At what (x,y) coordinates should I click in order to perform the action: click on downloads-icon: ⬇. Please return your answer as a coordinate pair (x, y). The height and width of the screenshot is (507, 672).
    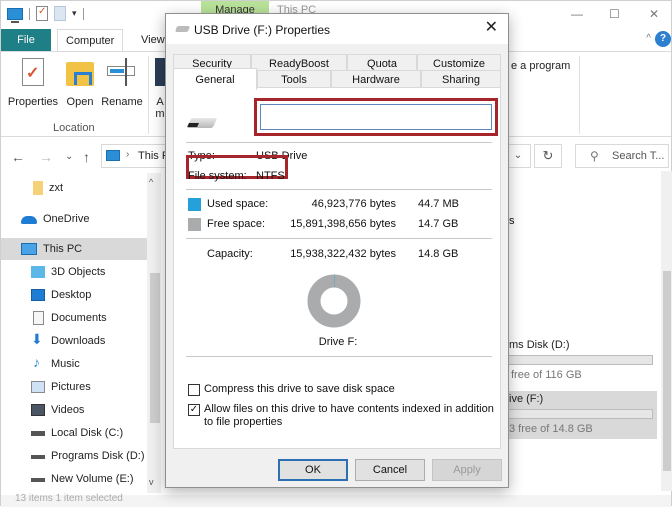
    Looking at the image, I should click on (37, 339).